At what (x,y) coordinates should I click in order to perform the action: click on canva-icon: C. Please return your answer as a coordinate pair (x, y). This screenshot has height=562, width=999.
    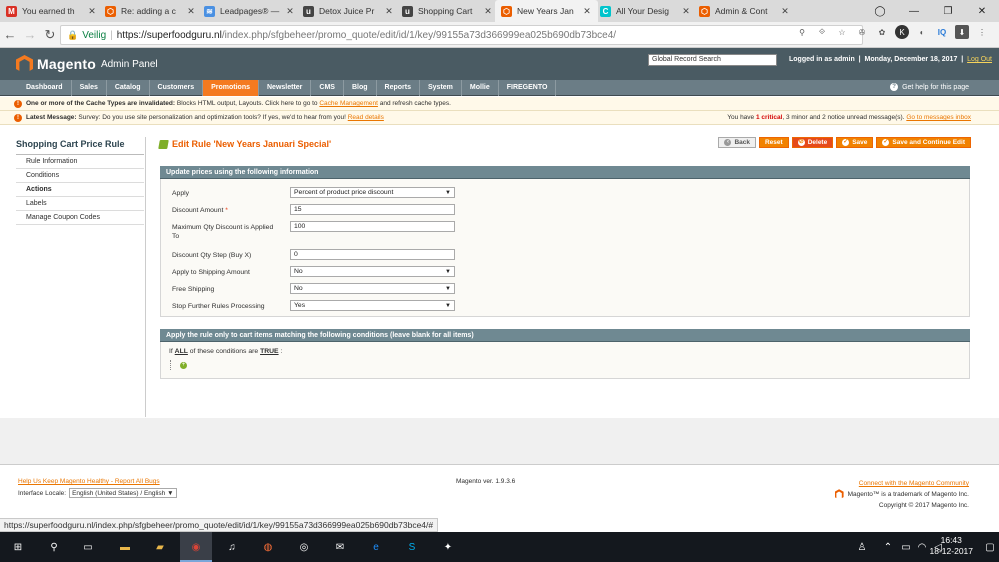
    Looking at the image, I should click on (605, 11).